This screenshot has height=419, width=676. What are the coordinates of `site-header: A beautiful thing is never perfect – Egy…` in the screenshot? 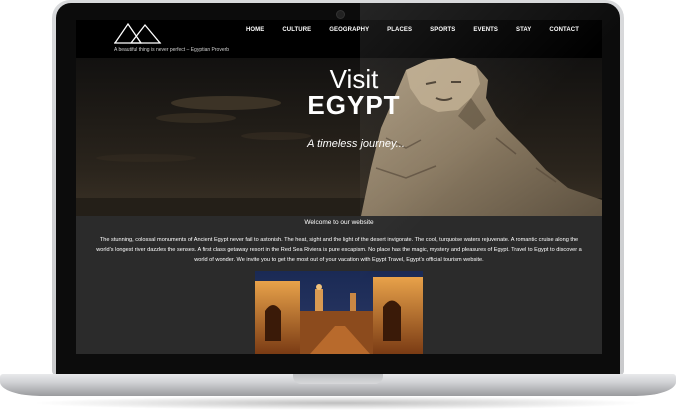 It's located at (339, 39).